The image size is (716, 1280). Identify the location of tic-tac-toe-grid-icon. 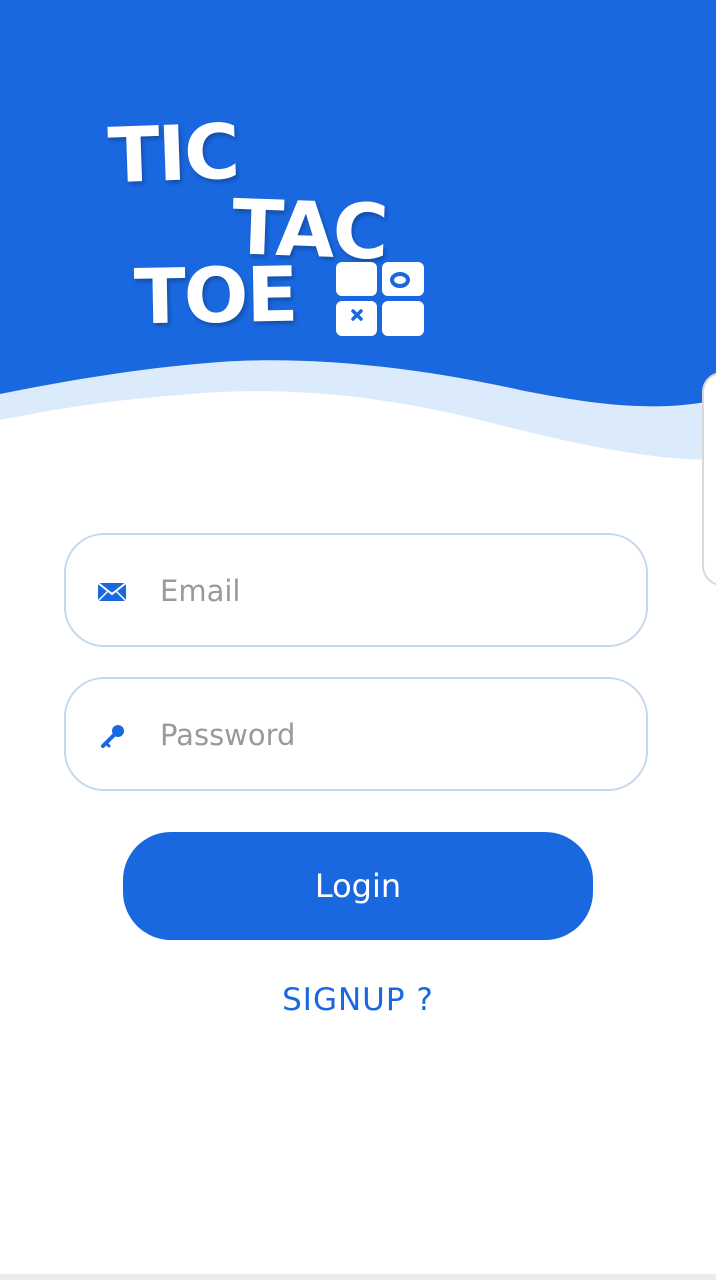
(380, 299).